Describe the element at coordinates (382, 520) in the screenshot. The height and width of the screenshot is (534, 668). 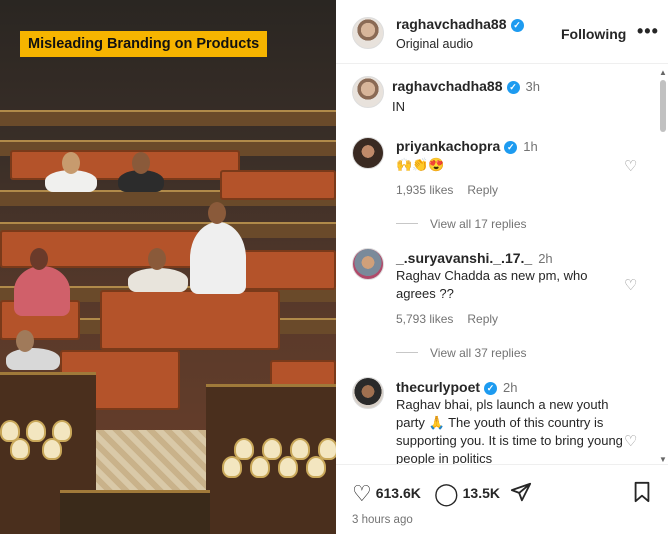
I see `post-timestamp: 3 hours ago` at that location.